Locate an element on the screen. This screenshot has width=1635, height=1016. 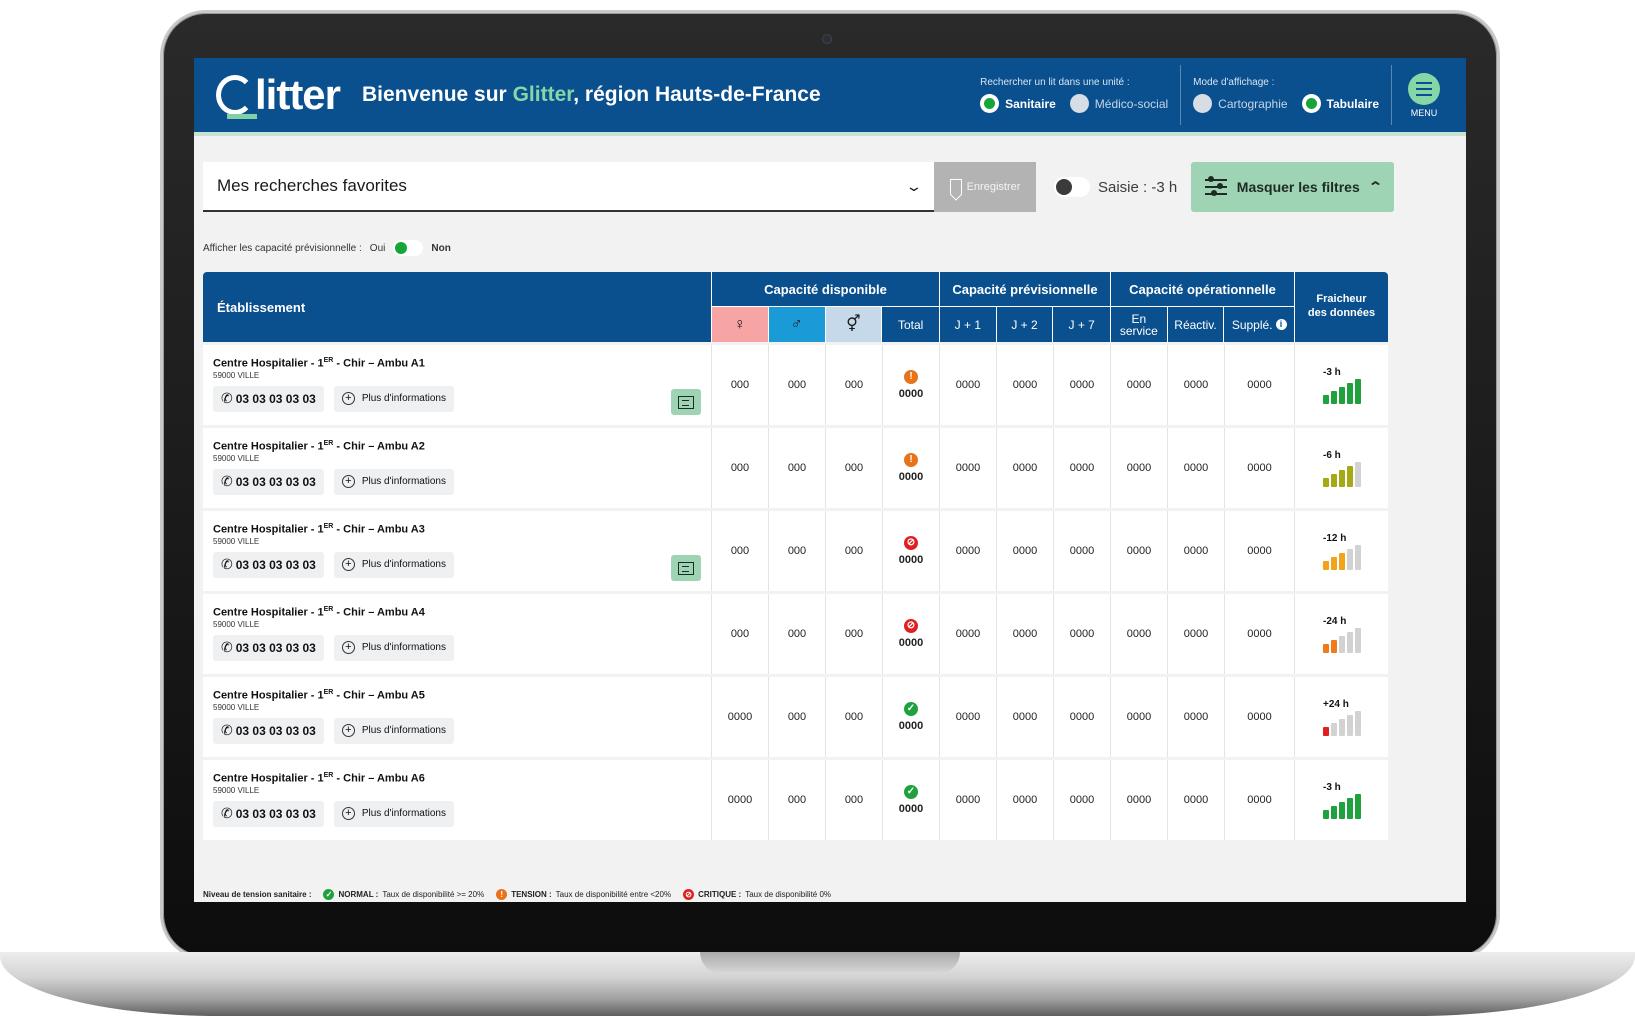
col-fraicheur: Fraicheur des données is located at coordinates (1341, 307).